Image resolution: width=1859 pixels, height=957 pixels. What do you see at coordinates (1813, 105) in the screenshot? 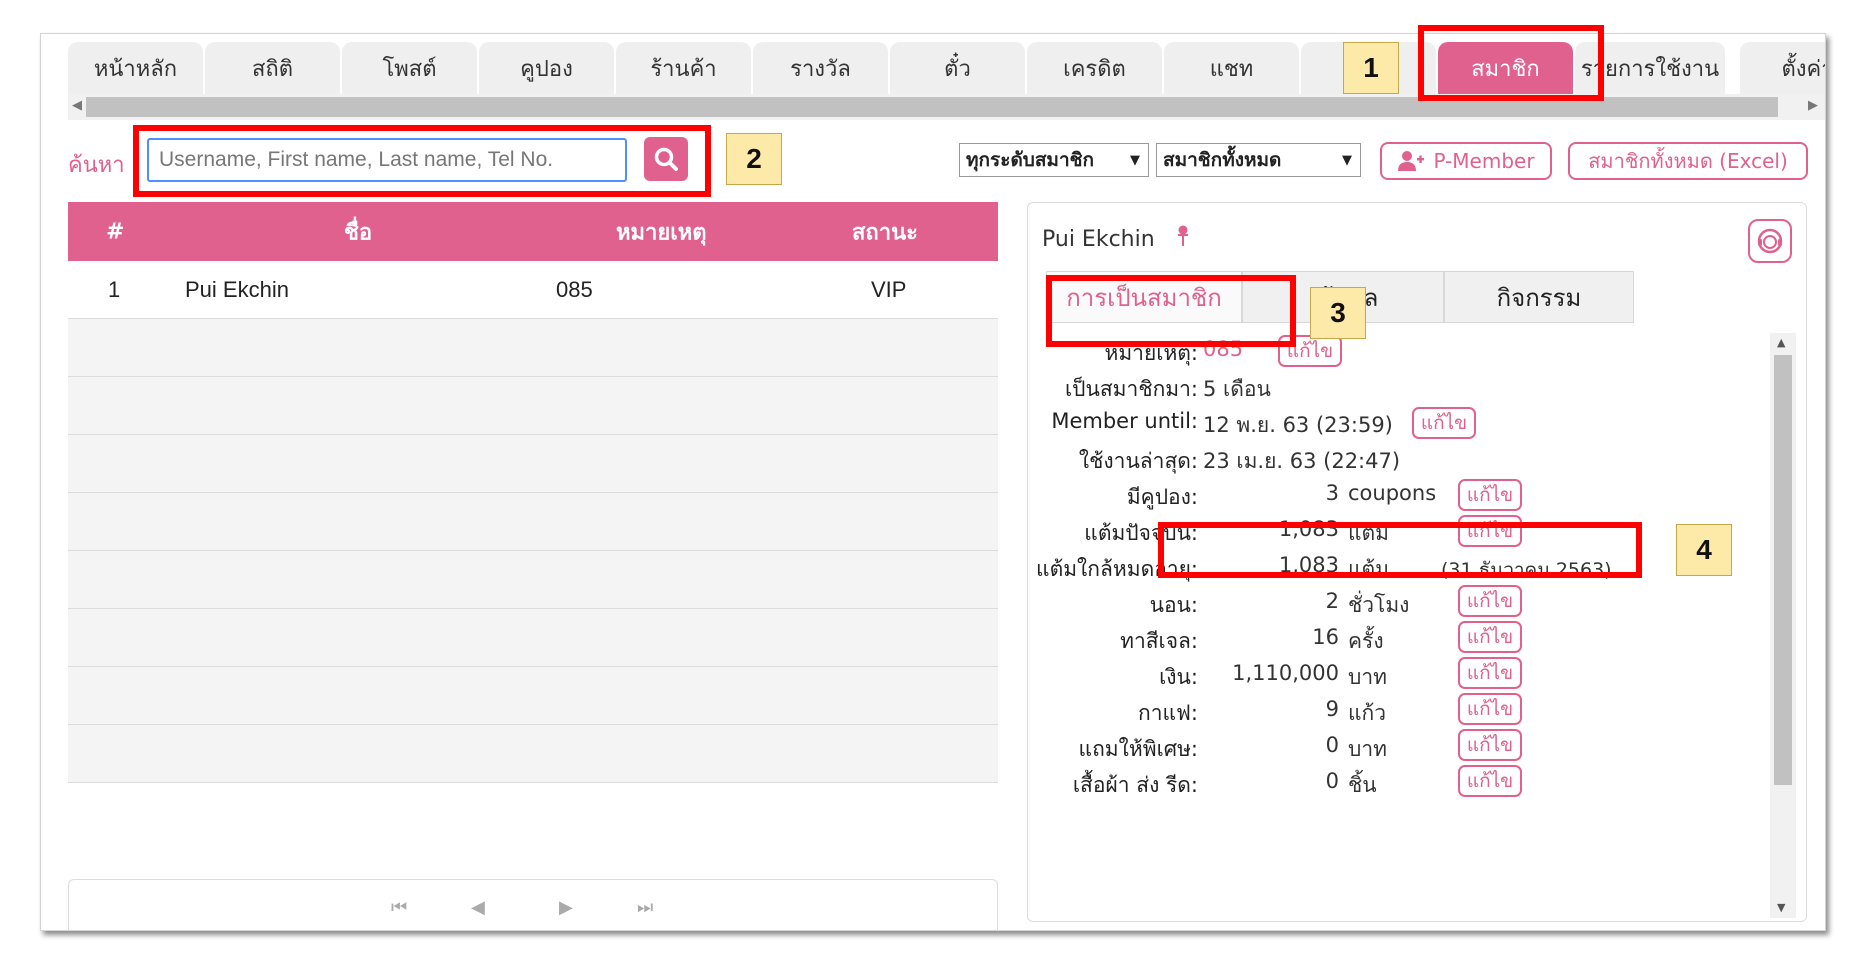
I see `scroll-right-icon: ▶` at bounding box center [1813, 105].